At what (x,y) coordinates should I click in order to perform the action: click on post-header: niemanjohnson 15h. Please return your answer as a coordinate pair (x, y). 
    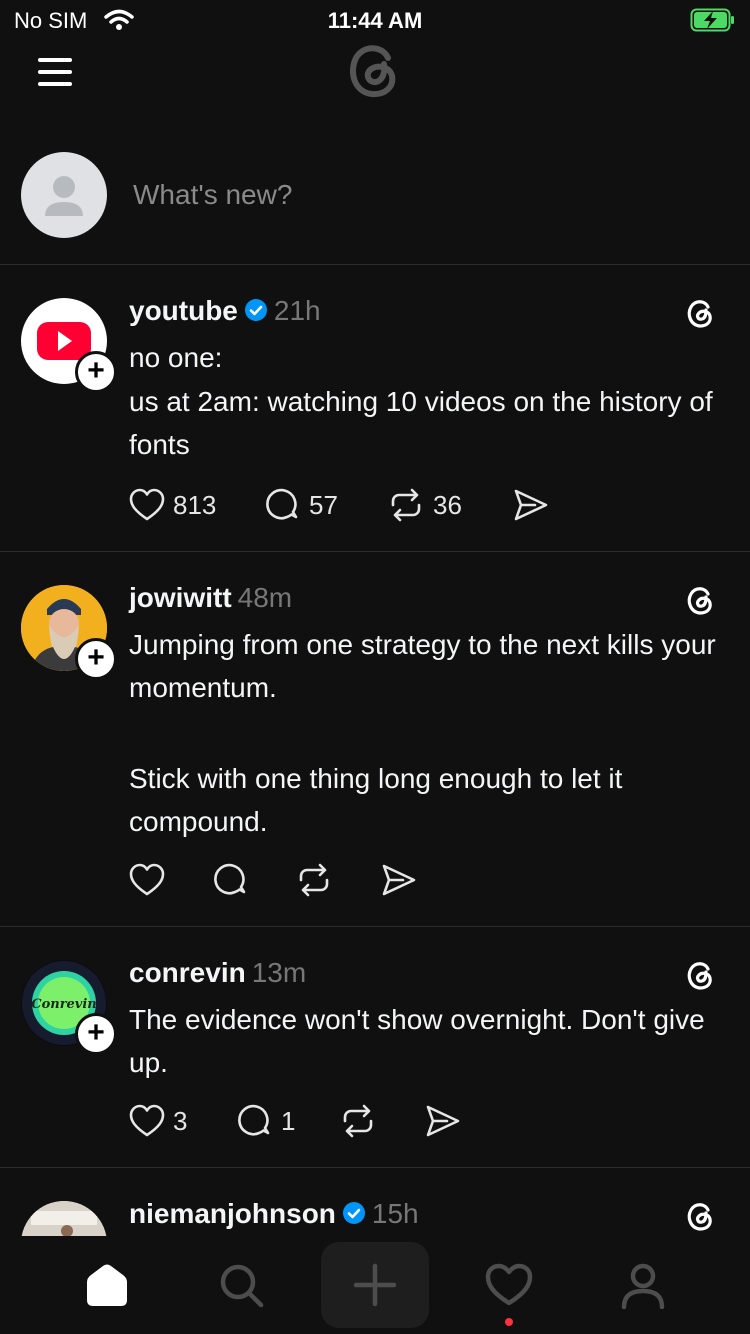
    Looking at the image, I should click on (274, 1215).